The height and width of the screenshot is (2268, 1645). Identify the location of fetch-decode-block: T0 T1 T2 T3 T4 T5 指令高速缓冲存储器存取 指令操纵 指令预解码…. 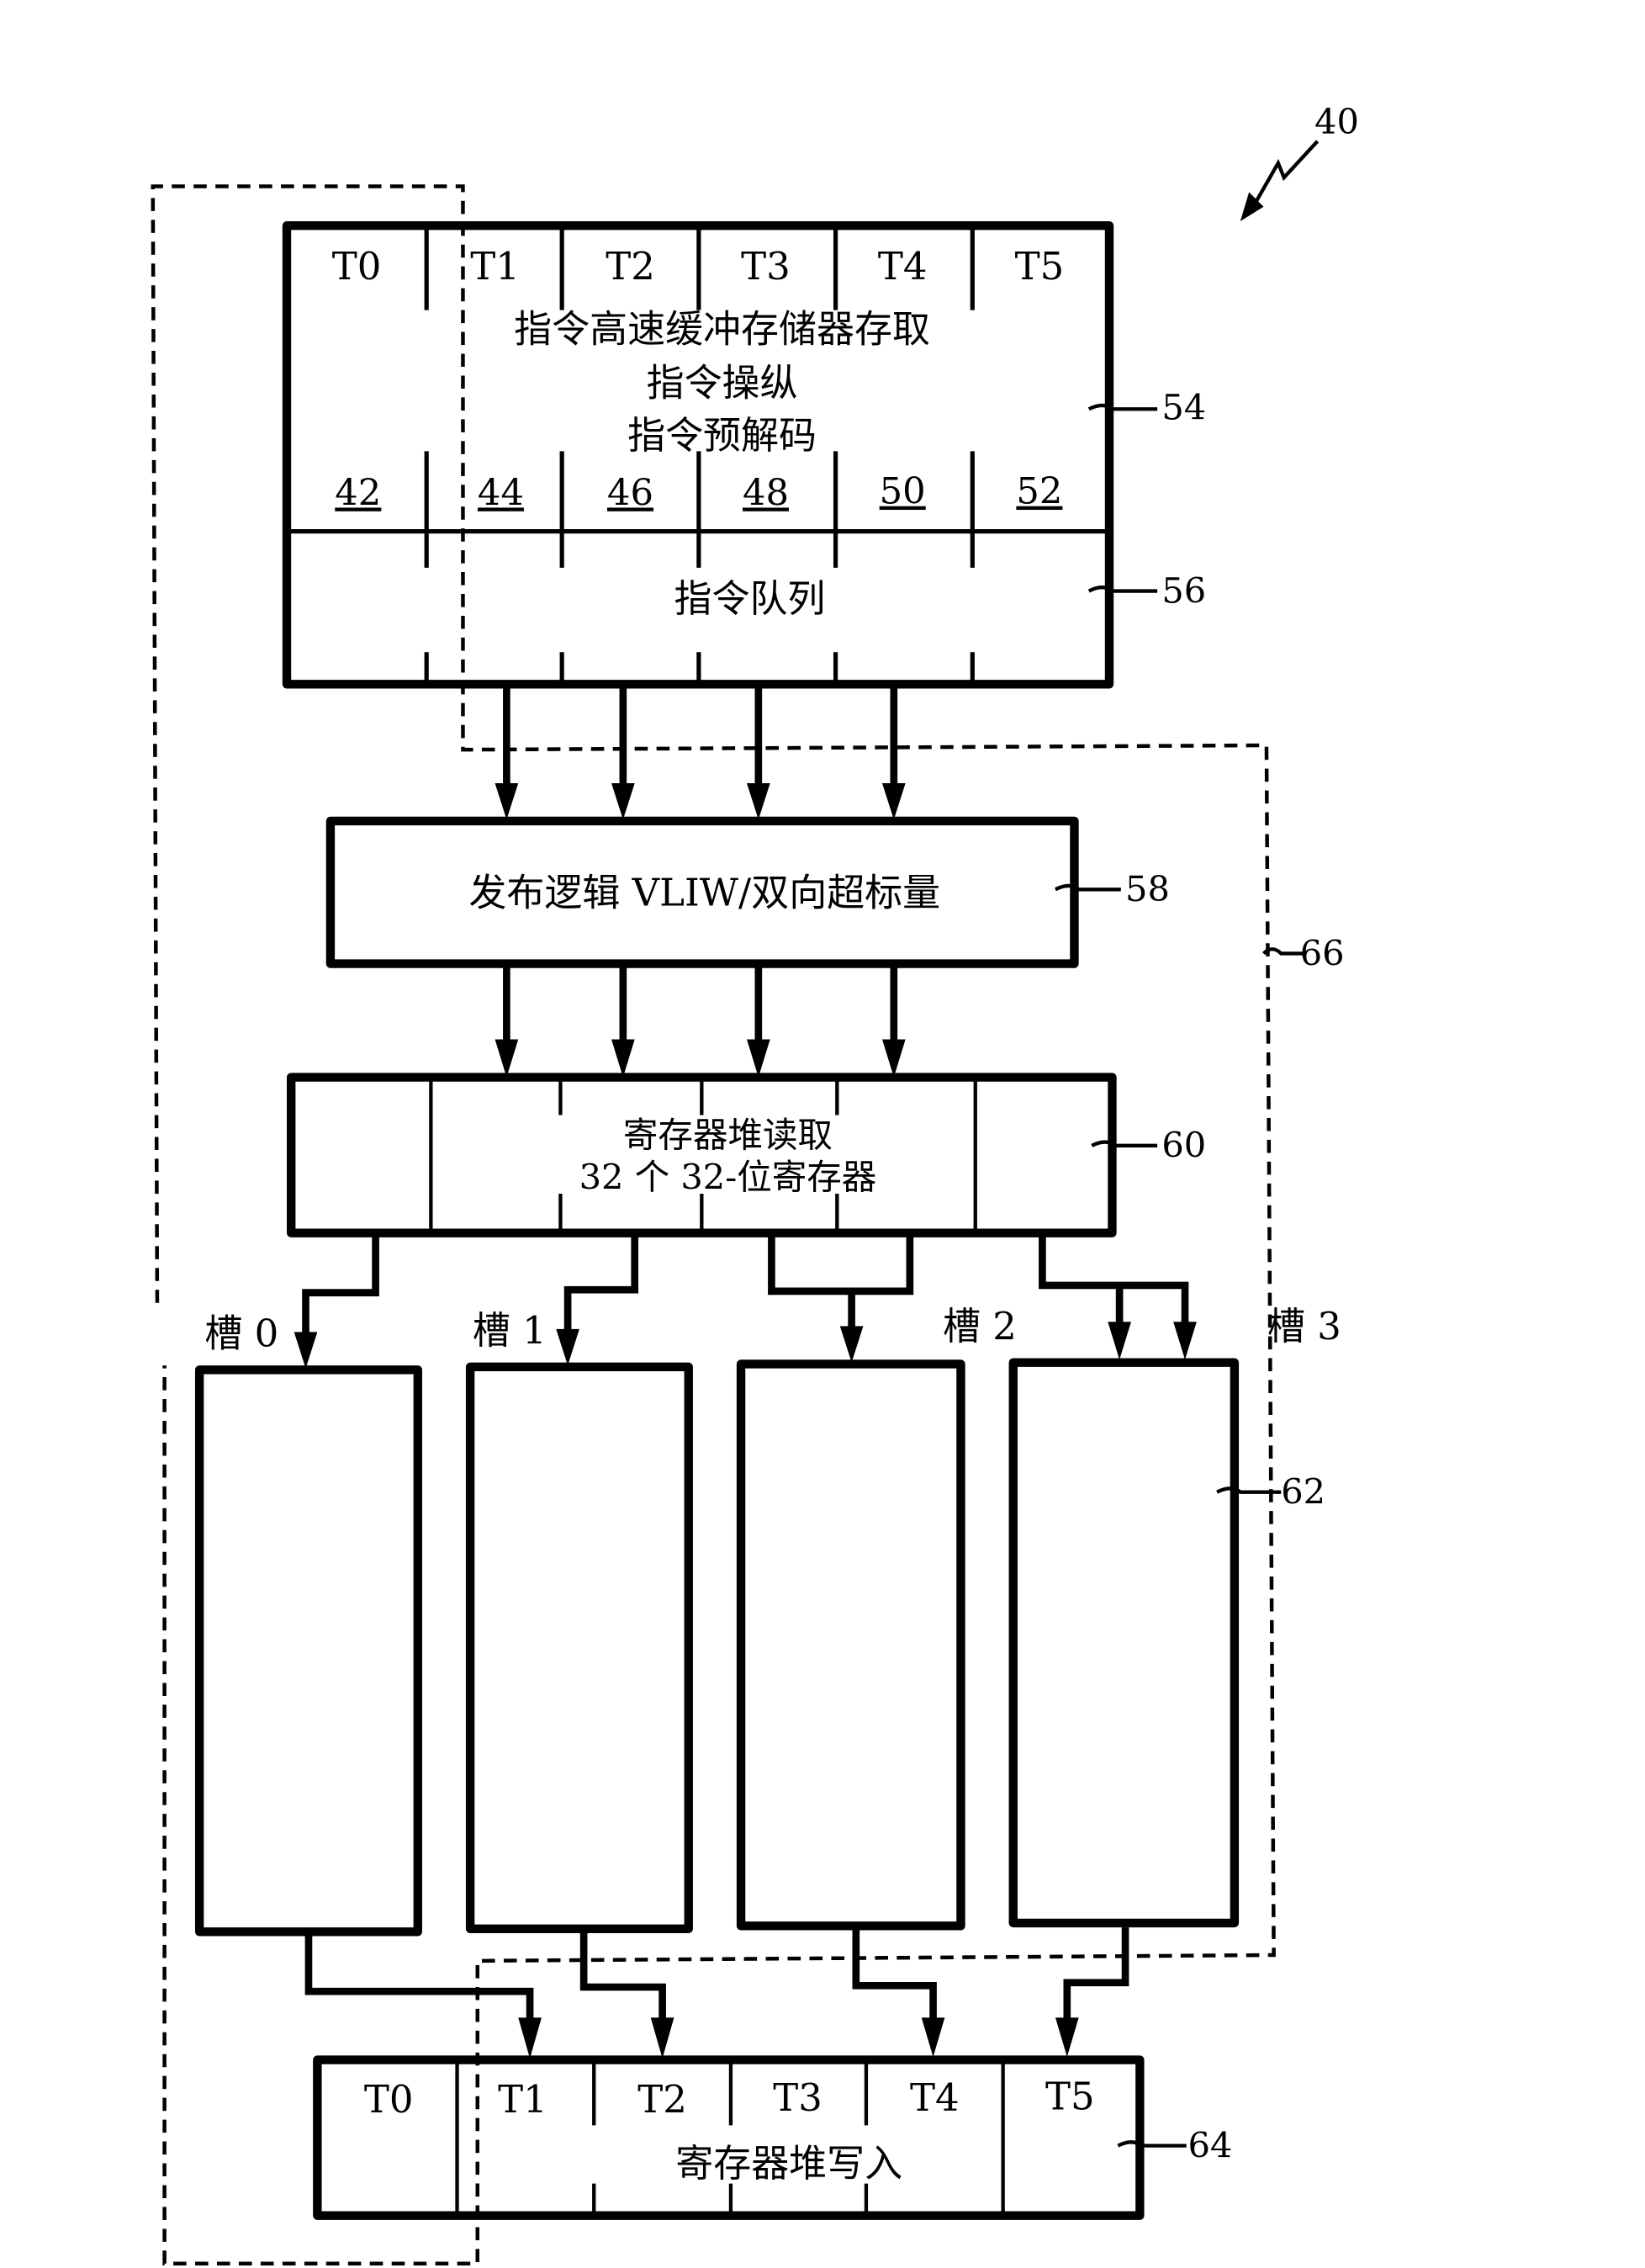
(744, 455).